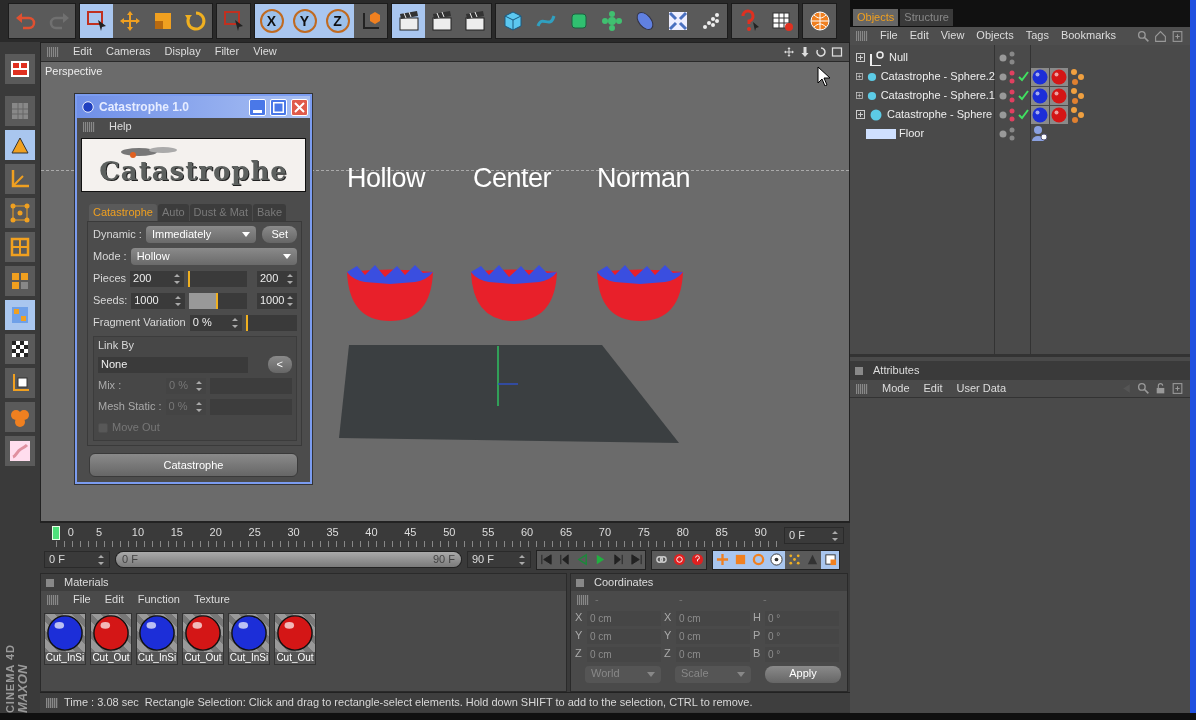  Describe the element at coordinates (1160, 388) in the screenshot. I see `lock-icon` at that location.